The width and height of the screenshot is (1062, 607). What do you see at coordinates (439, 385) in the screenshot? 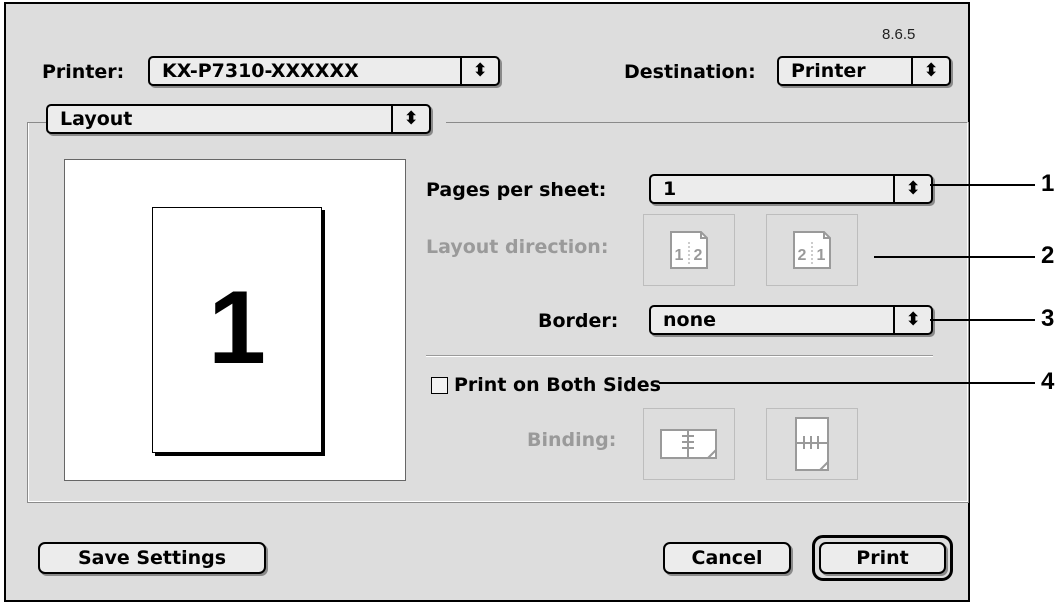
I see `print-both-sides-checkbox` at bounding box center [439, 385].